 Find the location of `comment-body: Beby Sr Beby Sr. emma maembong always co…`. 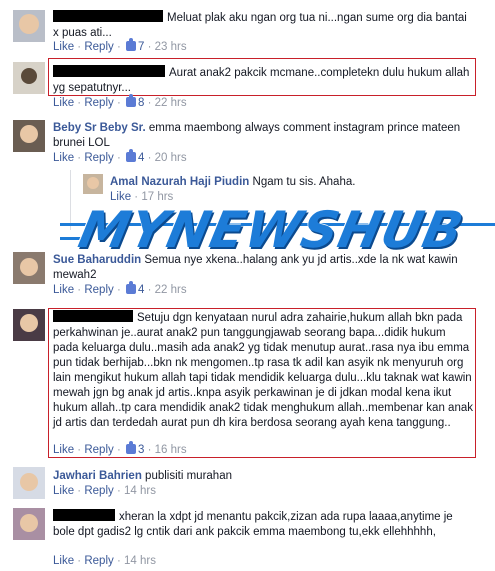

comment-body: Beby Sr Beby Sr. emma maembong always co… is located at coordinates (263, 136).